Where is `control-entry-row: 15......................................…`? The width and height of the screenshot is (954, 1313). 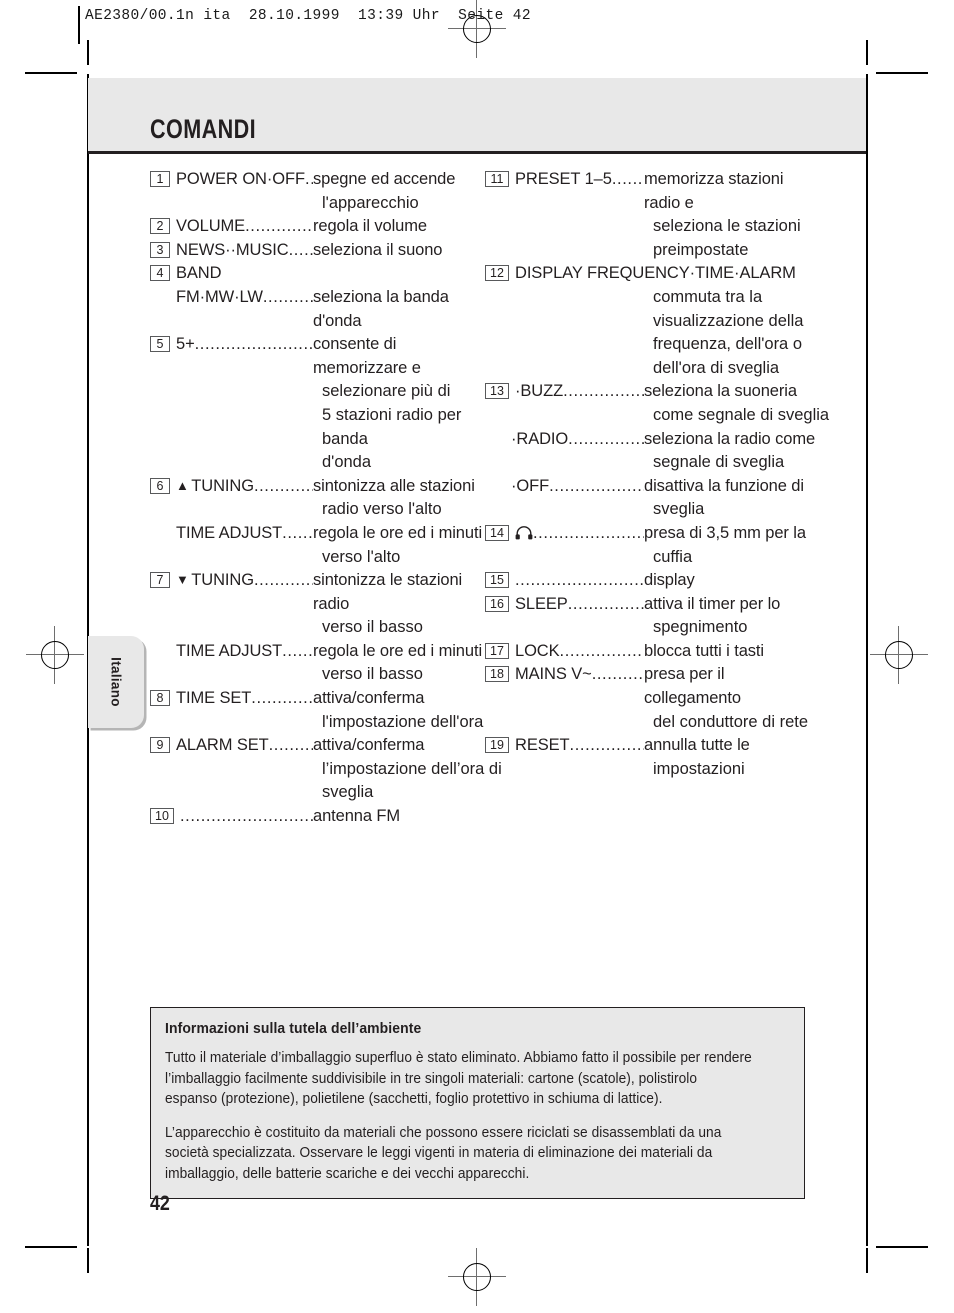 control-entry-row: 15......................................… is located at coordinates (652, 581).